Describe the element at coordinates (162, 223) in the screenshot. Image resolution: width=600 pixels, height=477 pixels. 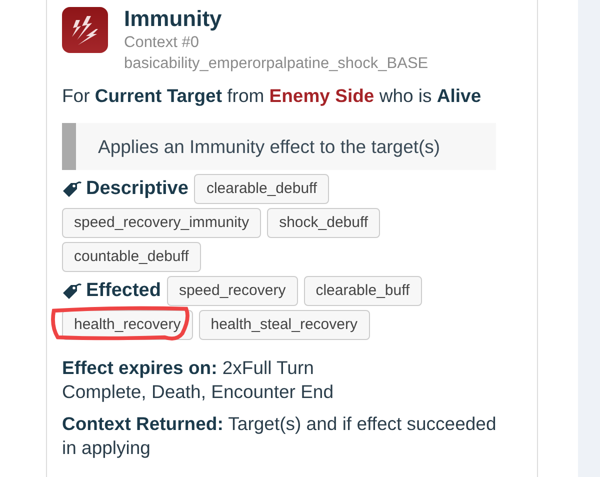
I see `tag-chip: speed_recovery_immunity` at that location.